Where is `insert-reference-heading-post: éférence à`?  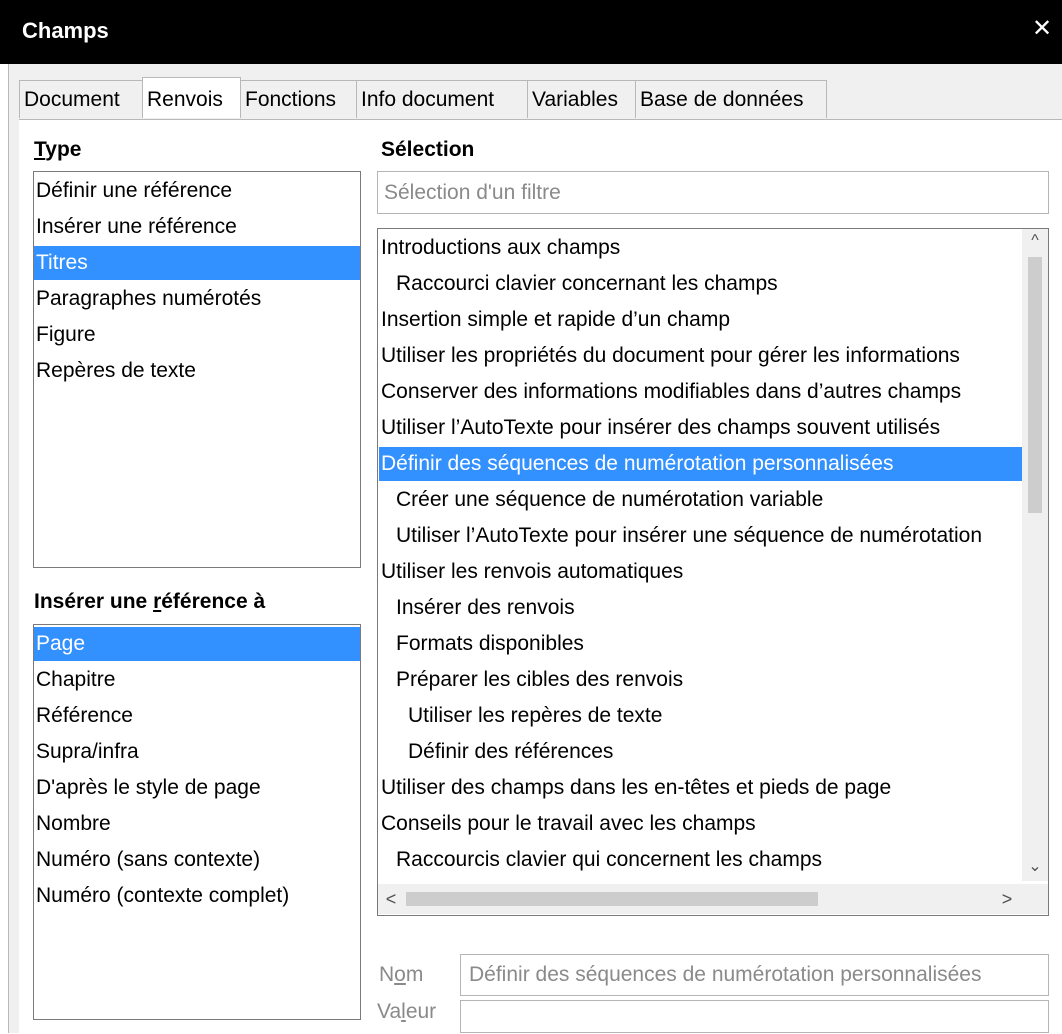
insert-reference-heading-post: éférence à is located at coordinates (213, 601).